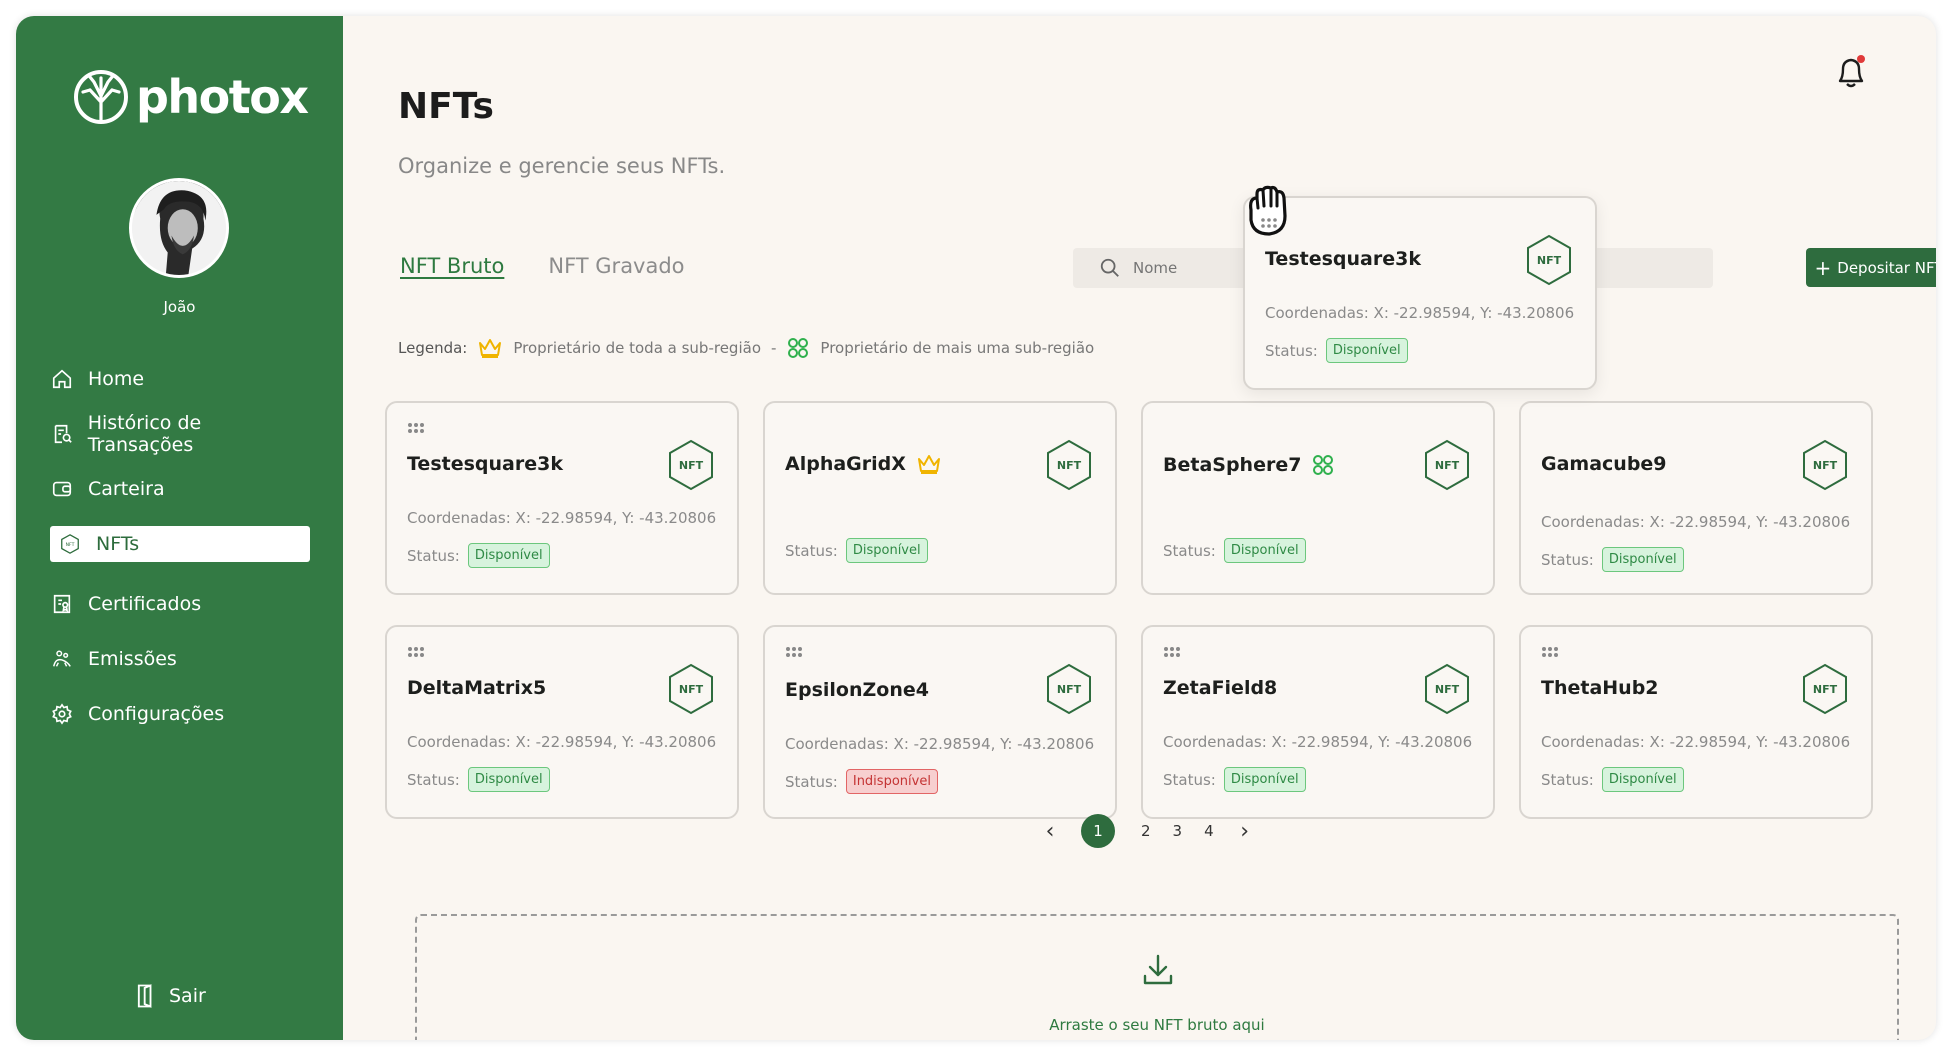 The image size is (1960, 1064). What do you see at coordinates (62, 434) in the screenshot?
I see `receipt-search-icon` at bounding box center [62, 434].